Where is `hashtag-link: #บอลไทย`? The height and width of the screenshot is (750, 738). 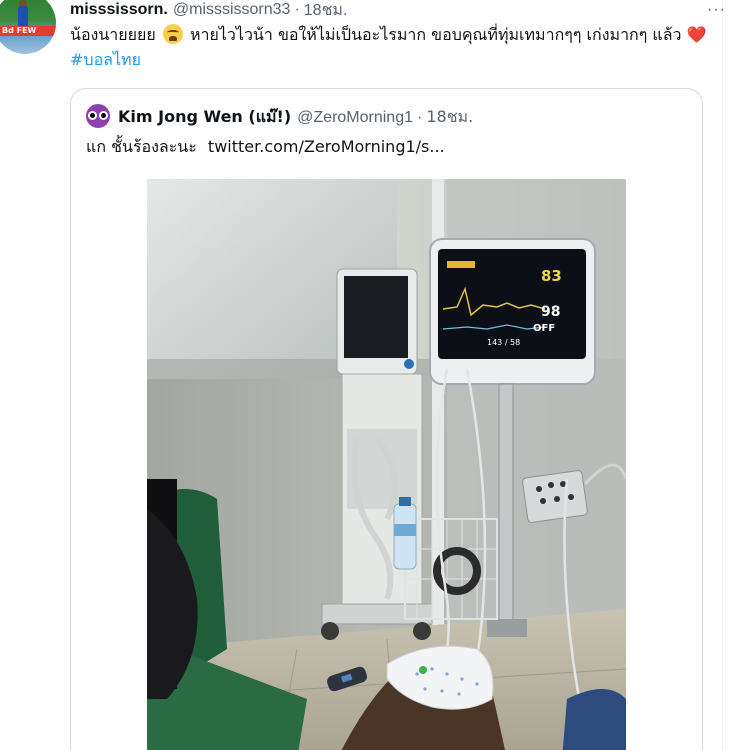 hashtag-link: #บอลไทย is located at coordinates (105, 59).